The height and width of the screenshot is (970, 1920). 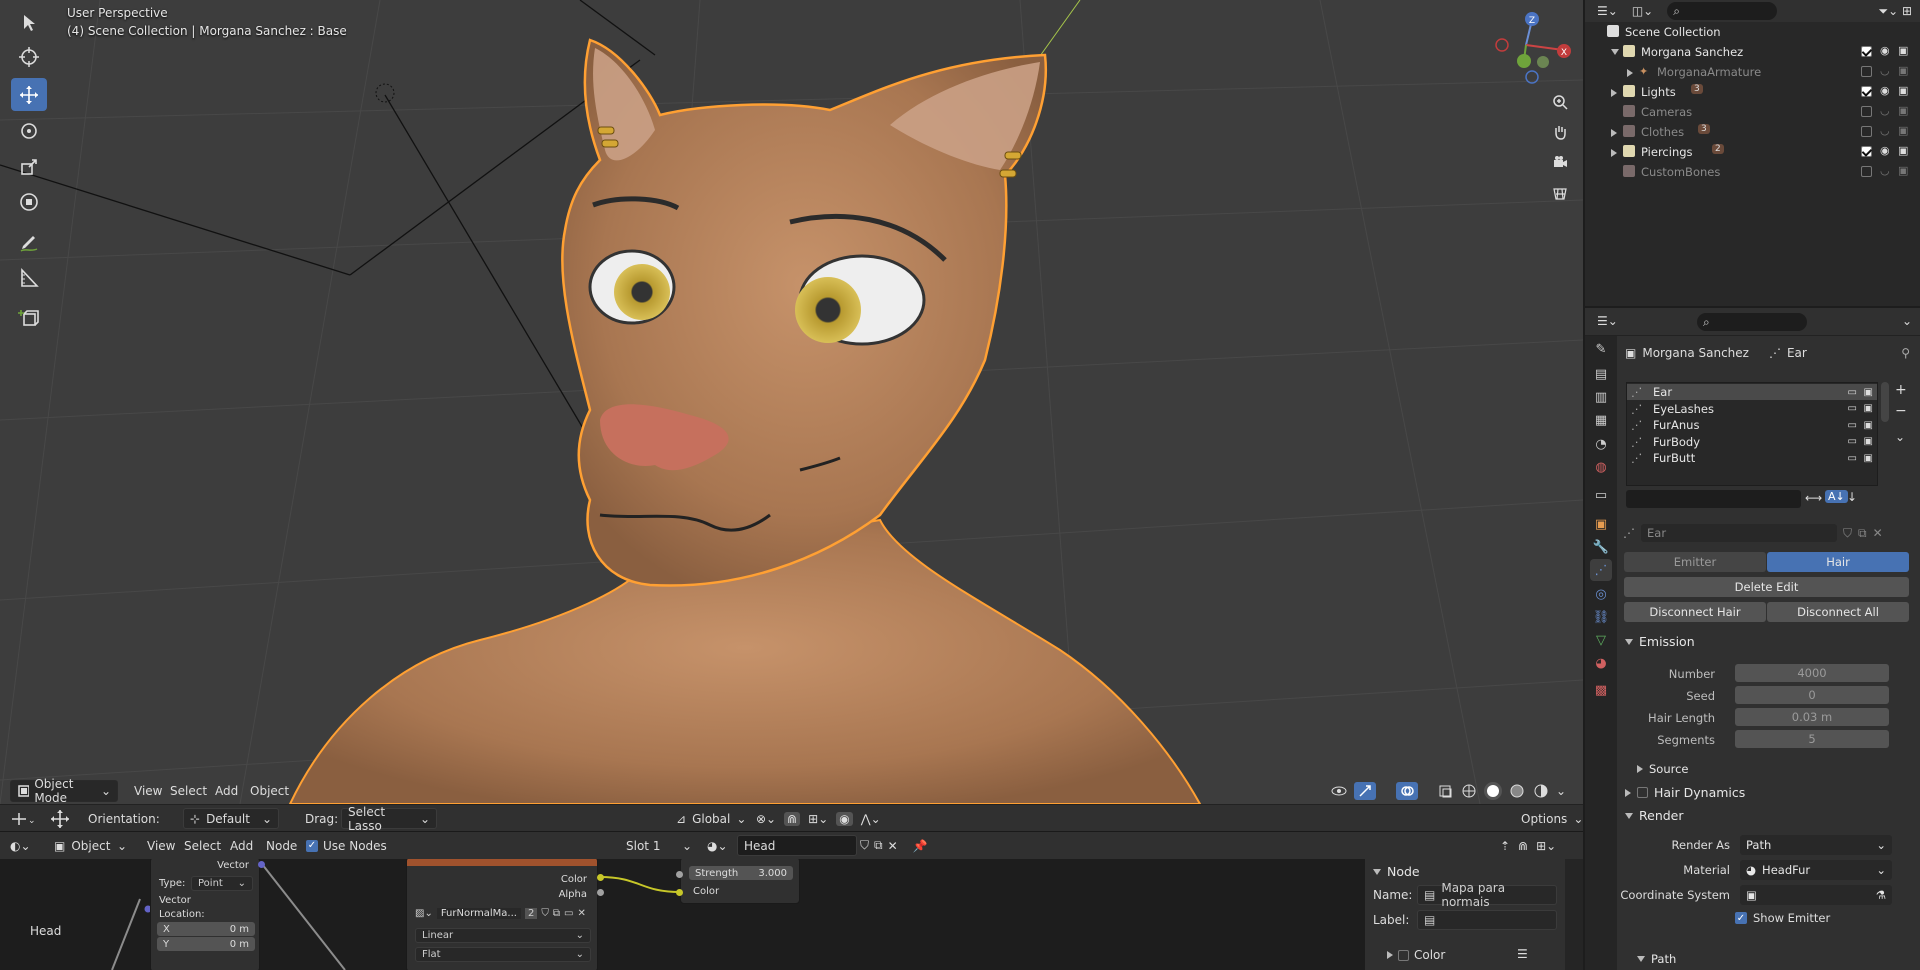 What do you see at coordinates (1905, 353) in the screenshot?
I see `pin-icon: ⚲` at bounding box center [1905, 353].